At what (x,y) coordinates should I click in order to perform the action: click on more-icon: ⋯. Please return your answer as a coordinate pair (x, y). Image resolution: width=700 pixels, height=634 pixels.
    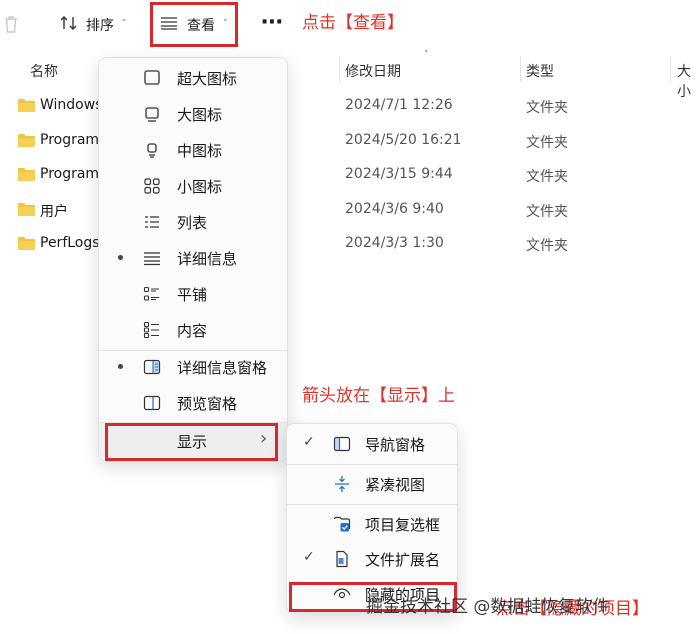
    Looking at the image, I should click on (272, 22).